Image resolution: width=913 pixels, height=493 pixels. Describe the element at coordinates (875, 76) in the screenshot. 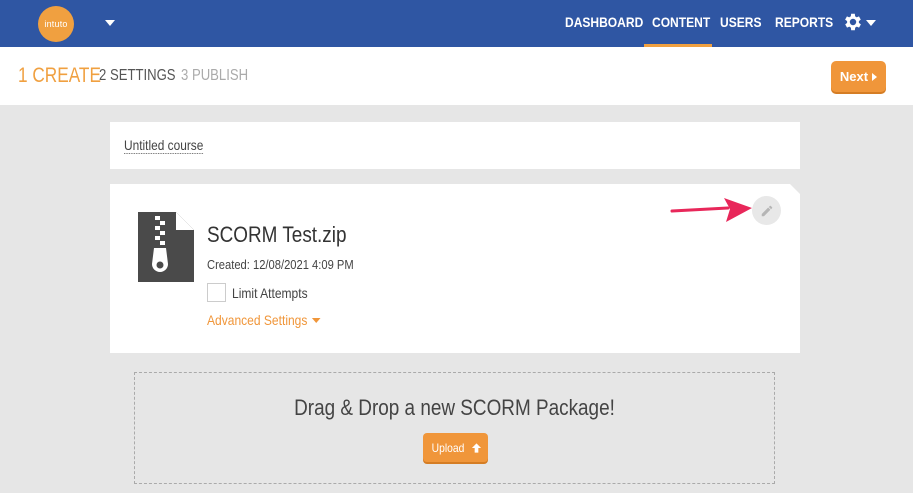

I see `caret-right-icon` at that location.